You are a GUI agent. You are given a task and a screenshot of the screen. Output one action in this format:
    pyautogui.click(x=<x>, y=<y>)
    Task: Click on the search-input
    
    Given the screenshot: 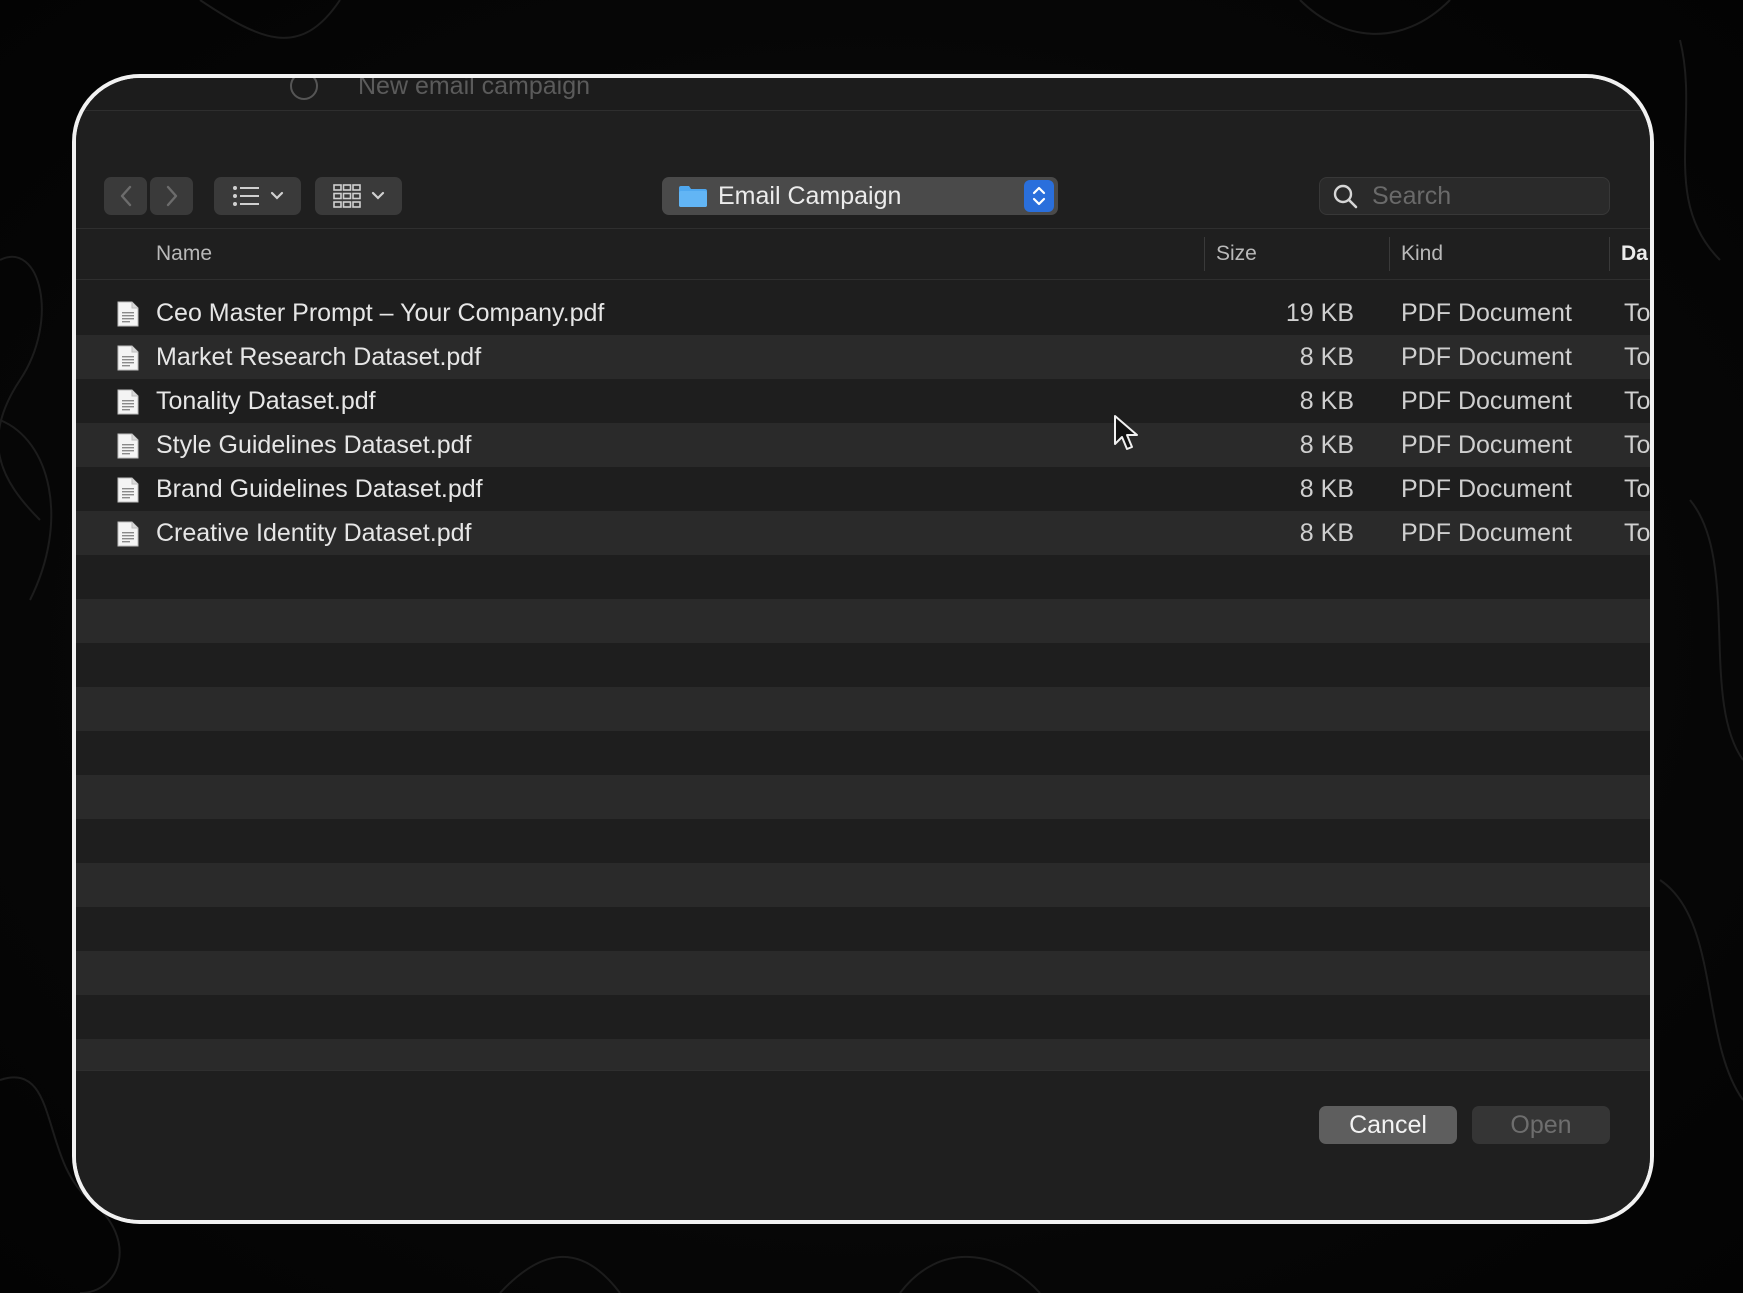 What is the action you would take?
    pyautogui.click(x=1482, y=196)
    